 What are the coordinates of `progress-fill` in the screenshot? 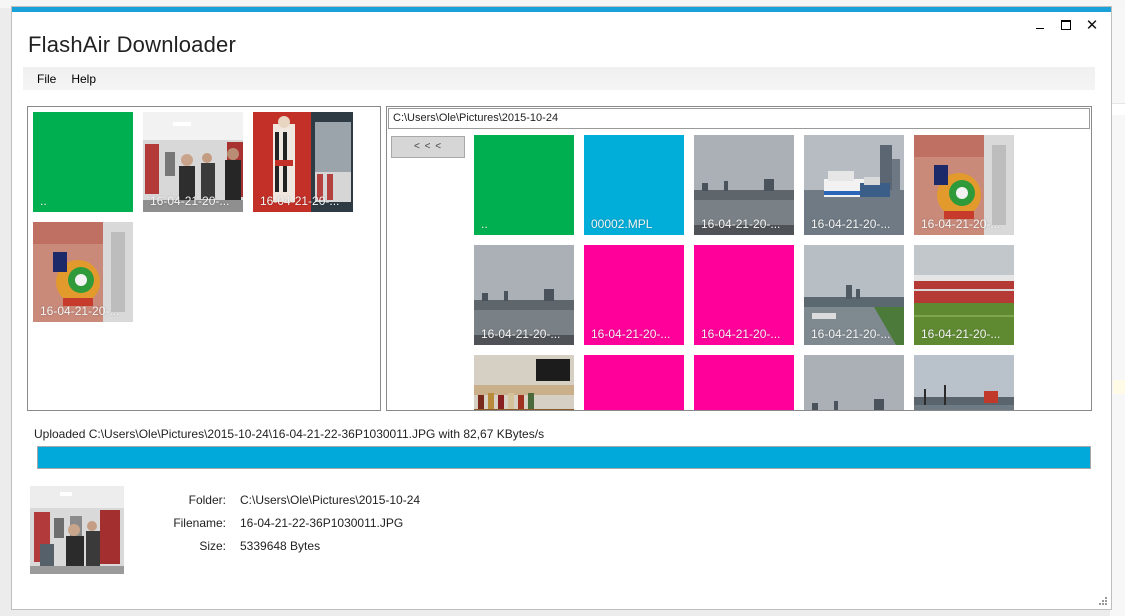 It's located at (564, 457).